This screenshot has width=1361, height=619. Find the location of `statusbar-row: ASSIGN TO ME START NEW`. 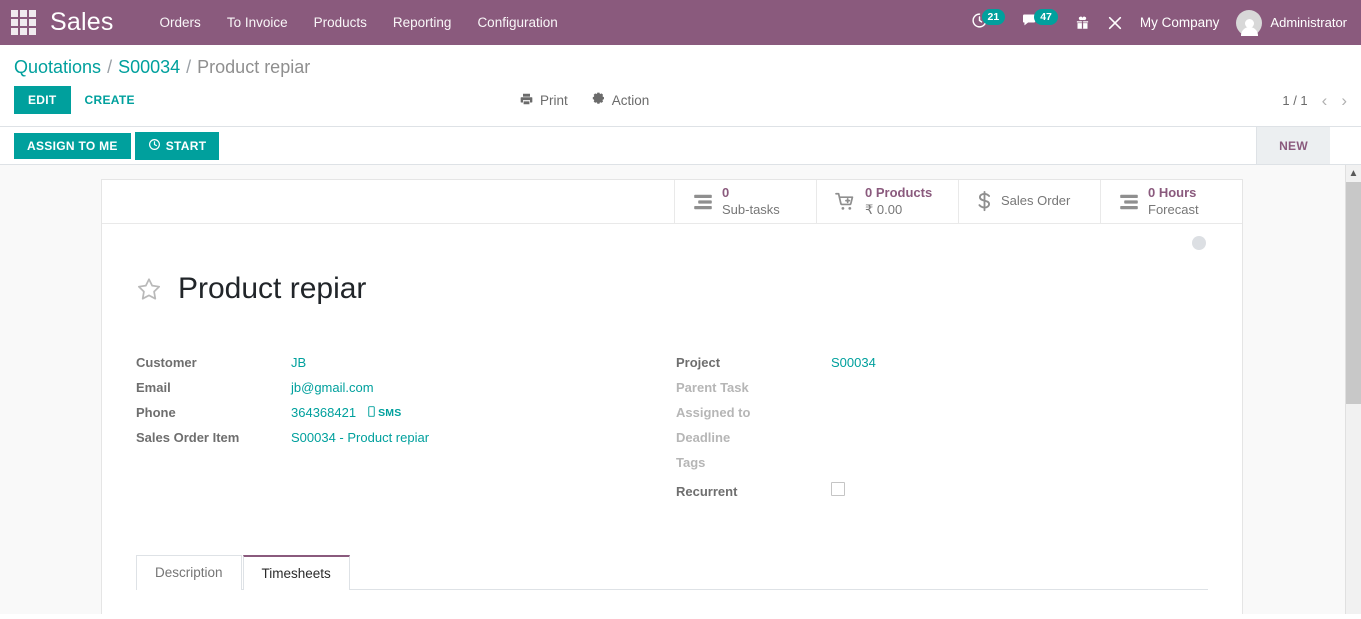

statusbar-row: ASSIGN TO ME START NEW is located at coordinates (680, 146).